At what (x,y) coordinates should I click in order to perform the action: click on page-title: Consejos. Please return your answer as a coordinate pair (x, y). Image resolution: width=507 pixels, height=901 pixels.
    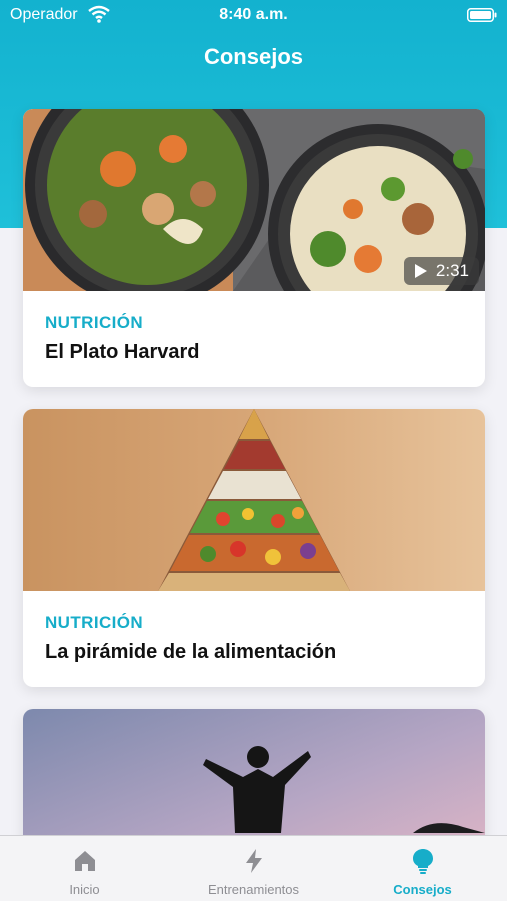
    Looking at the image, I should click on (253, 56).